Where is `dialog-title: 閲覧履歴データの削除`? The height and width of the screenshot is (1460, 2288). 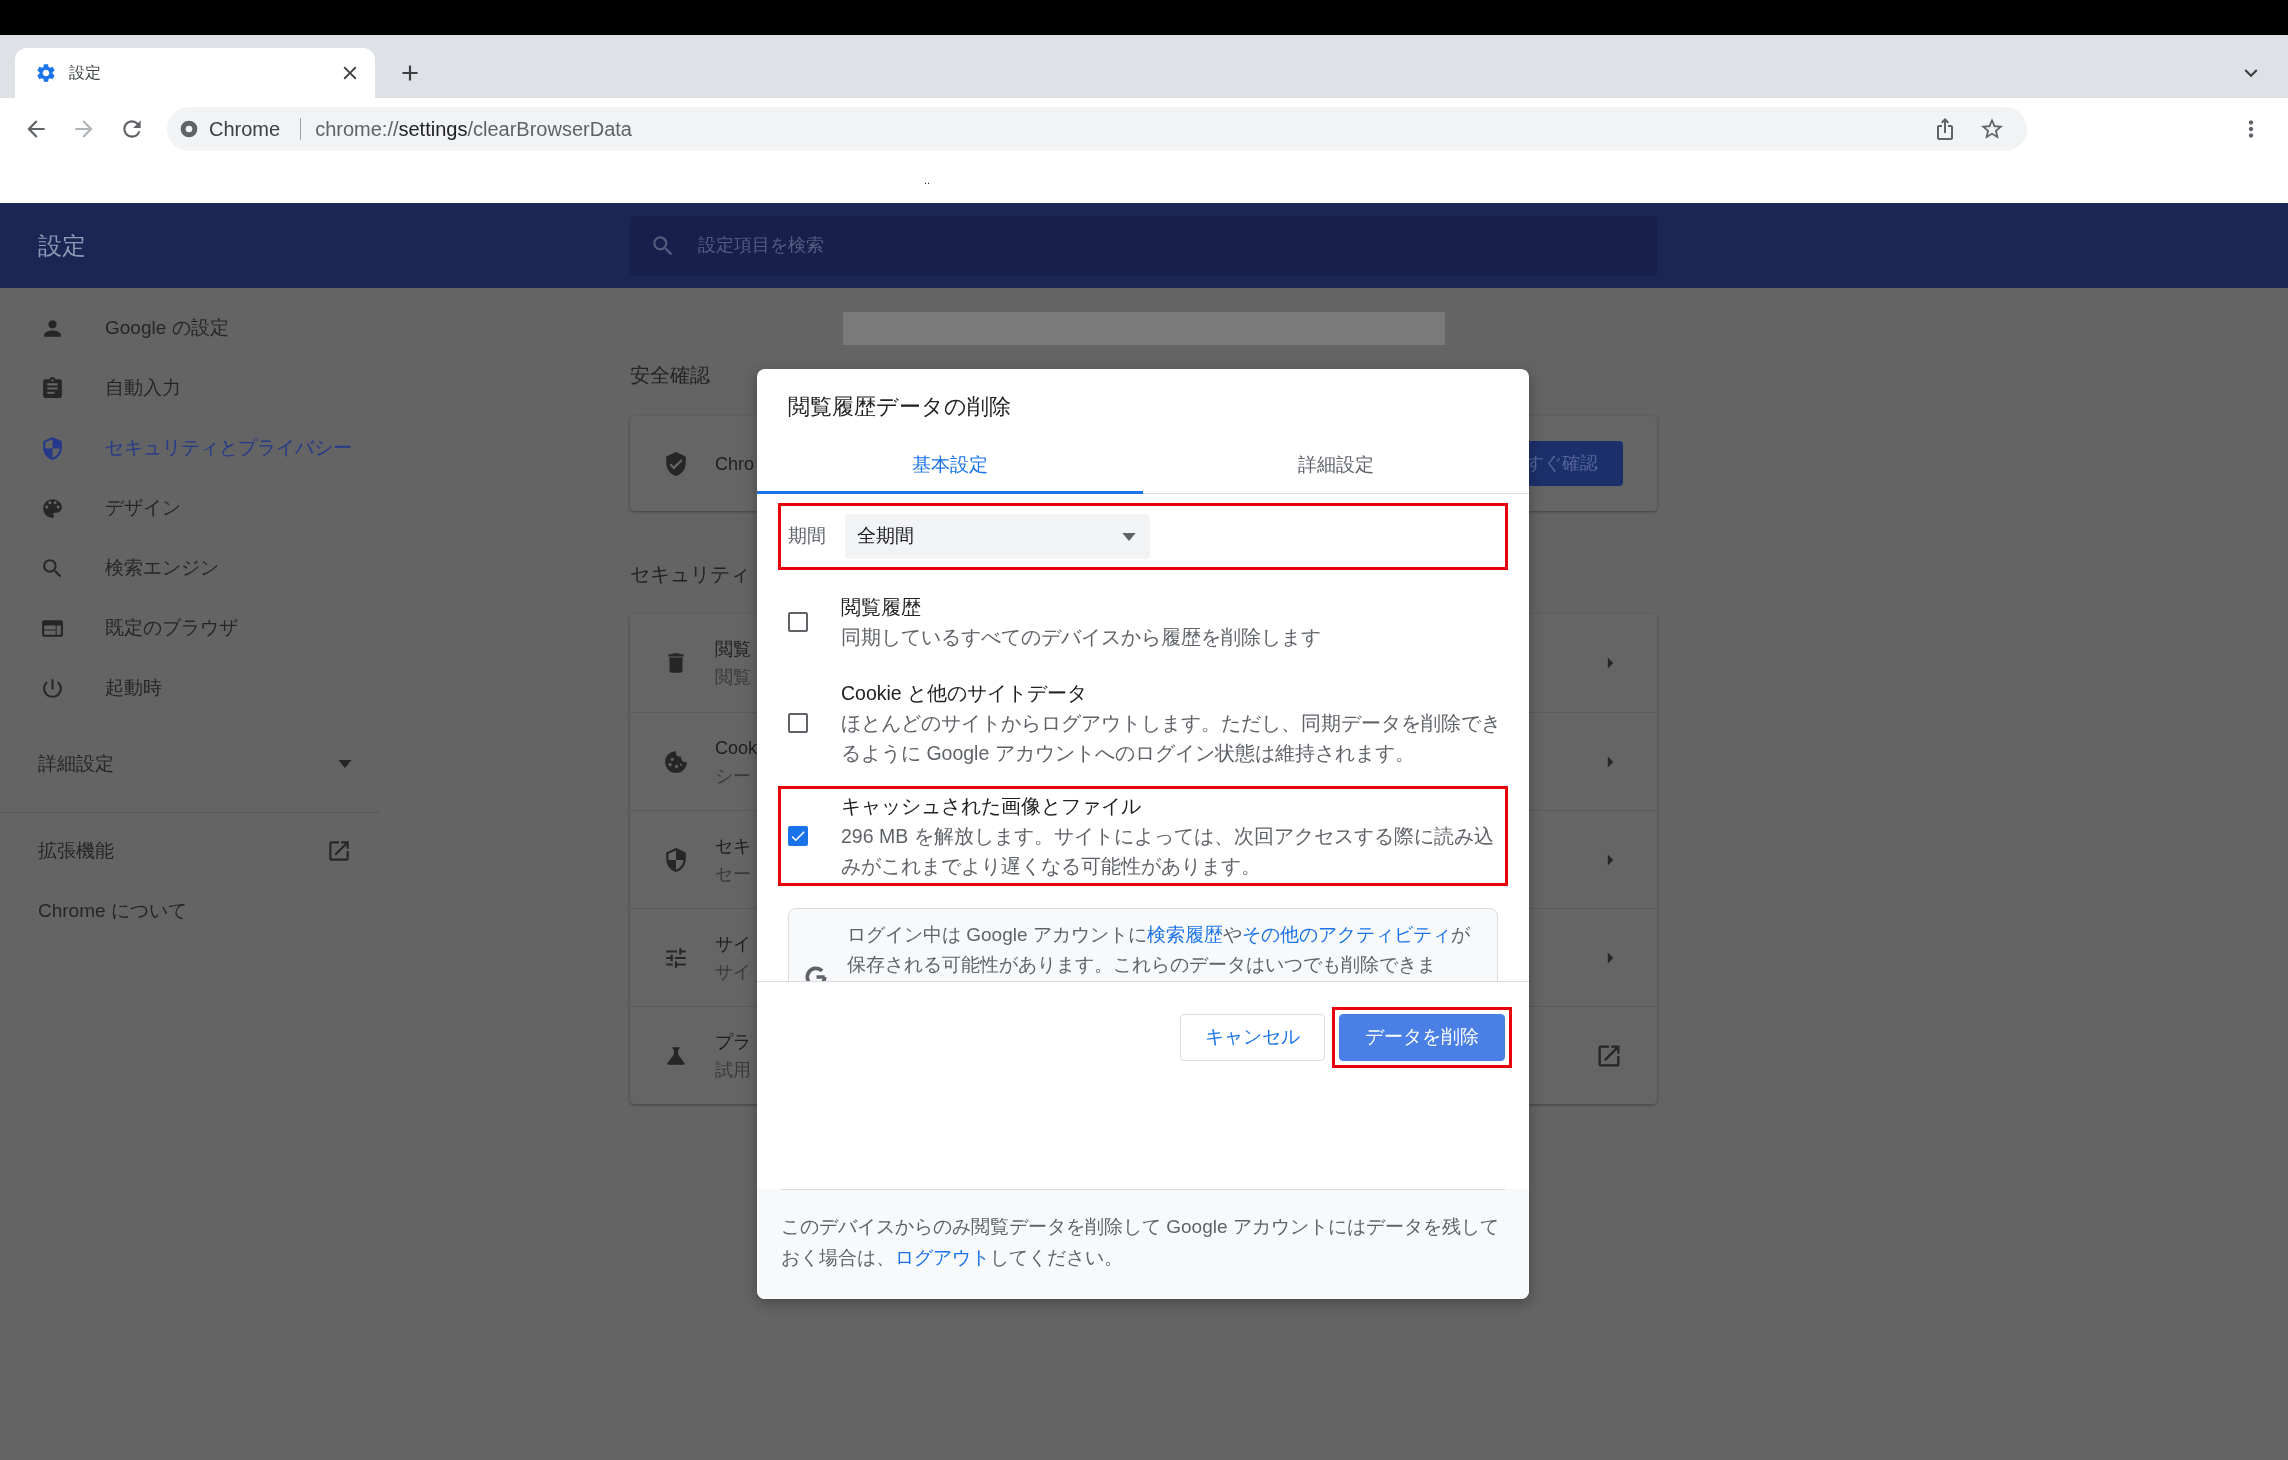
dialog-title: 閲覧履歴データの削除 is located at coordinates (899, 407).